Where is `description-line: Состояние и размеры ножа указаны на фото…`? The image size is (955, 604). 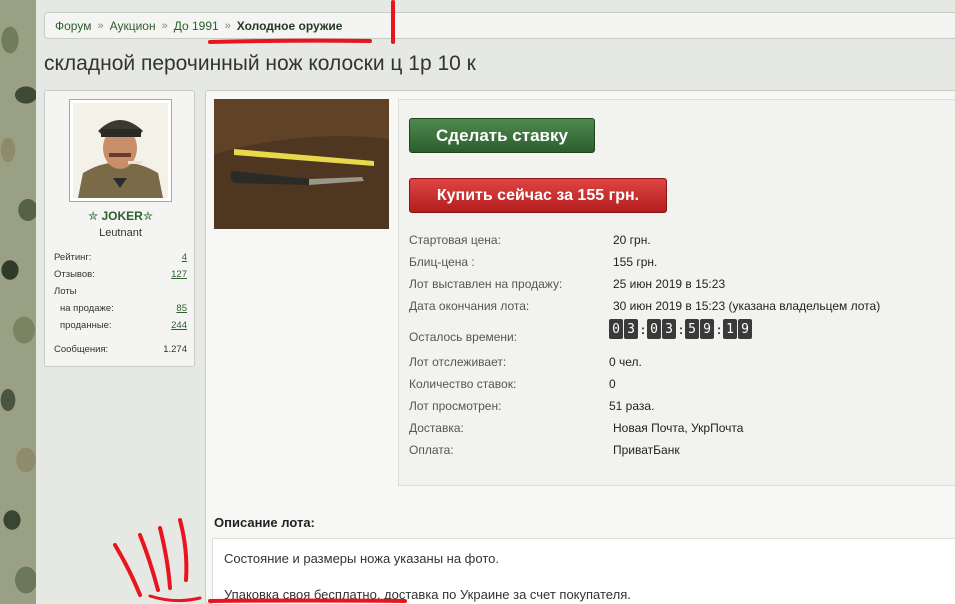
description-line: Состояние и размеры ножа указаны на фото… is located at coordinates (361, 558).